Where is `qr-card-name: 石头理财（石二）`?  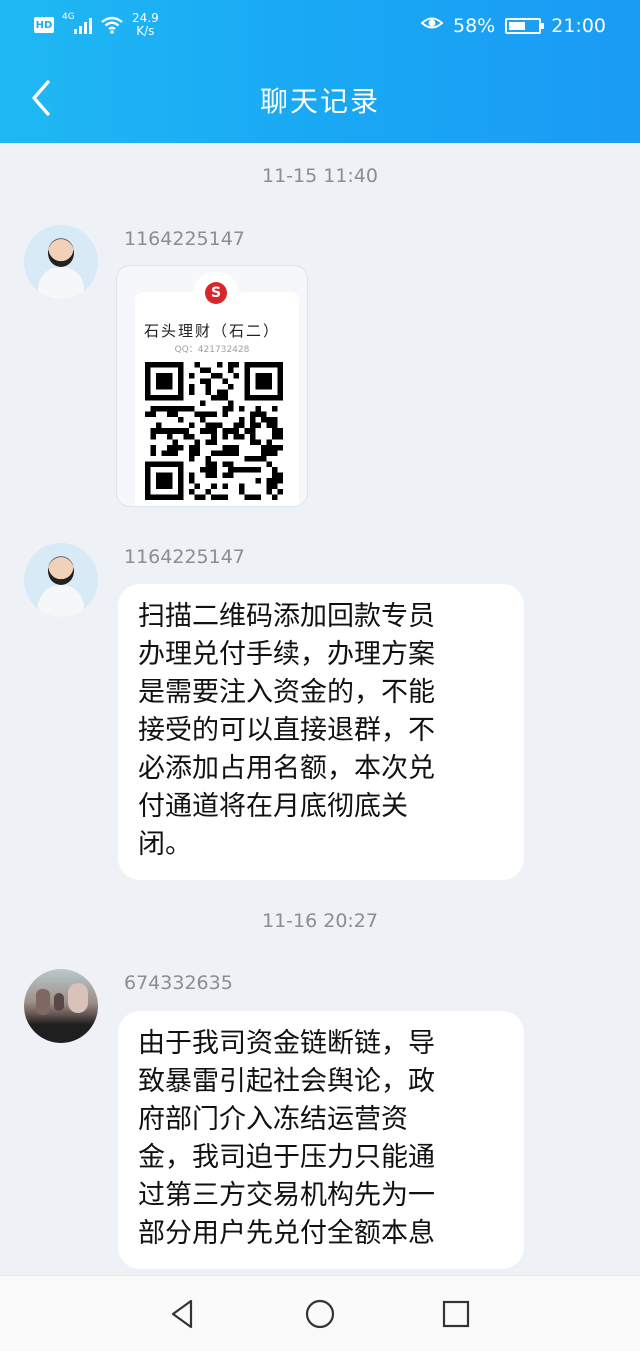
qr-card-name: 石头理财（石二） is located at coordinates (211, 331).